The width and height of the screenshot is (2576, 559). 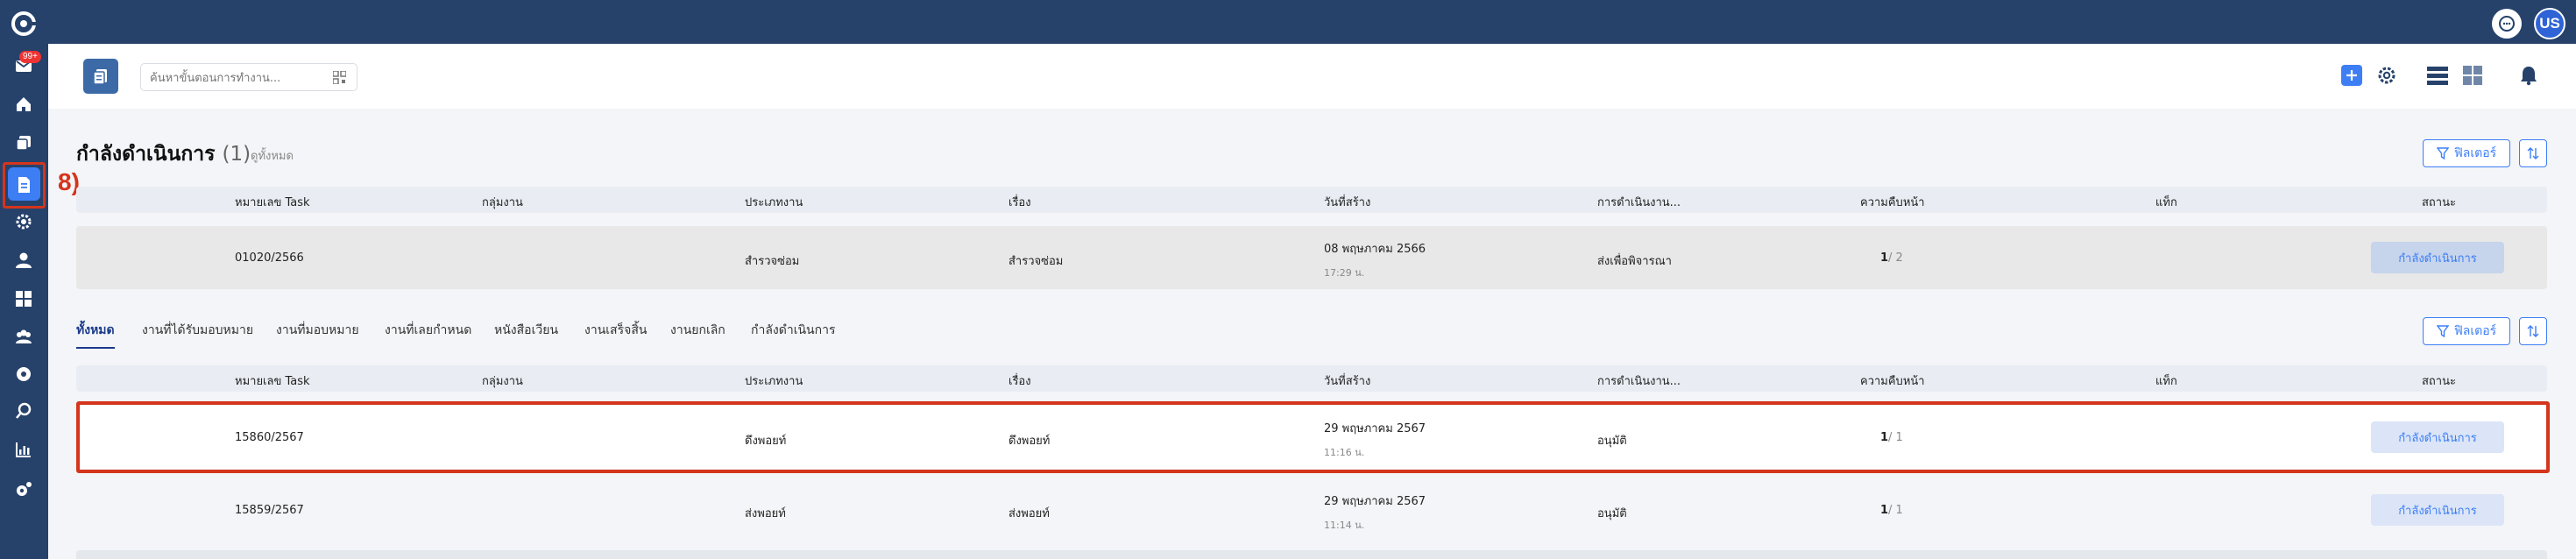 What do you see at coordinates (793, 334) in the screenshot?
I see `tab-in-progress: กำลังดำเนินการ` at bounding box center [793, 334].